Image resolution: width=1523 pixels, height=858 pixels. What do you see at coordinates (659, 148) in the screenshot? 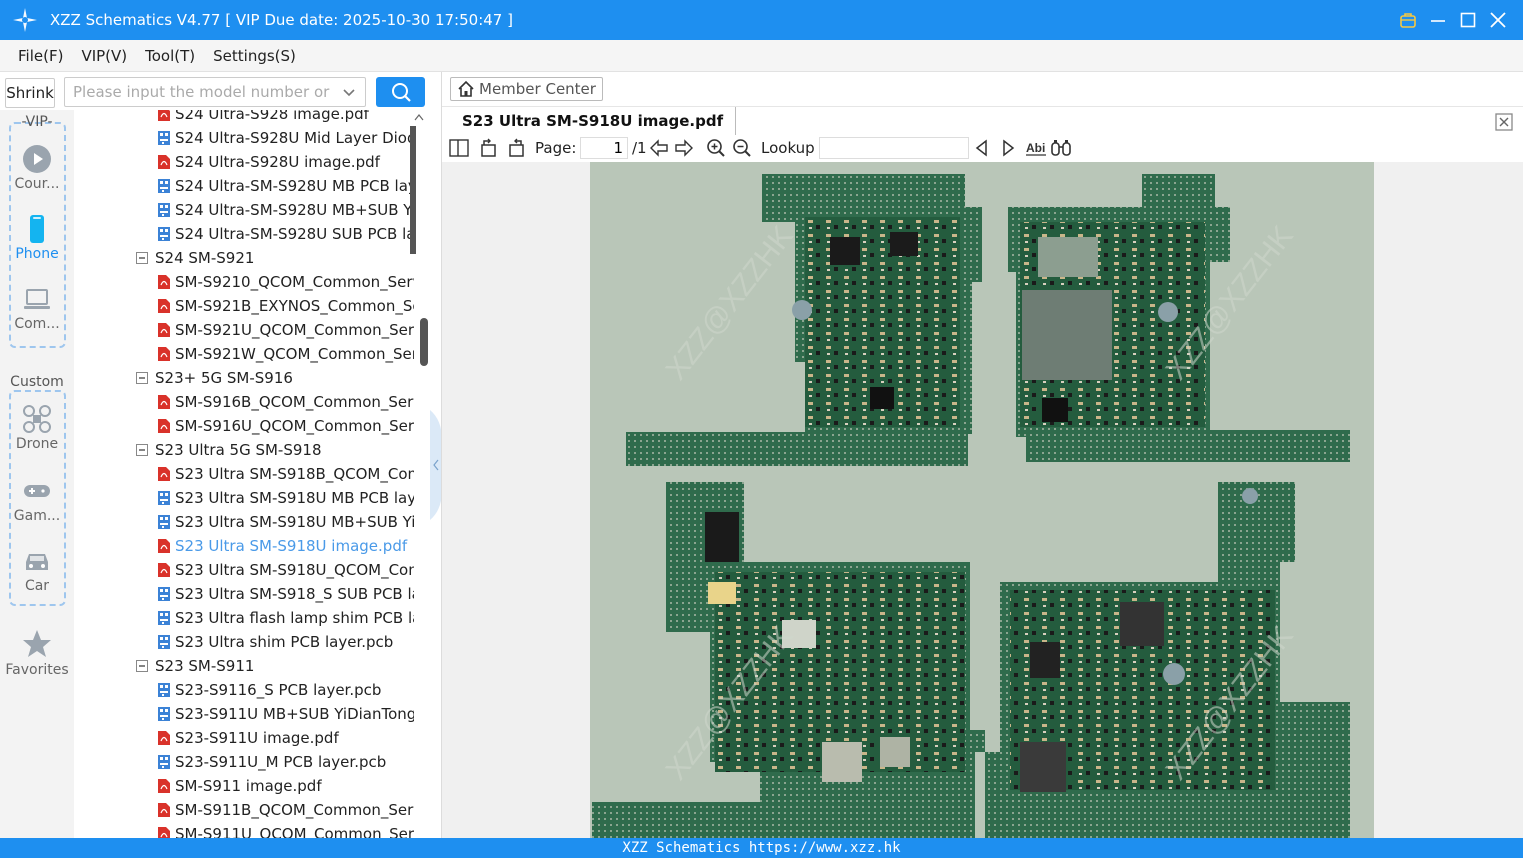
I see `prev-page-icon` at bounding box center [659, 148].